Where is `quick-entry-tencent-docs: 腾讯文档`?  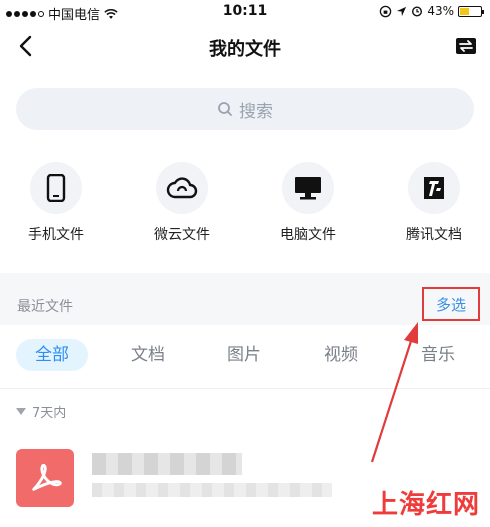
quick-entry-tencent-docs: 腾讯文档 is located at coordinates (434, 203).